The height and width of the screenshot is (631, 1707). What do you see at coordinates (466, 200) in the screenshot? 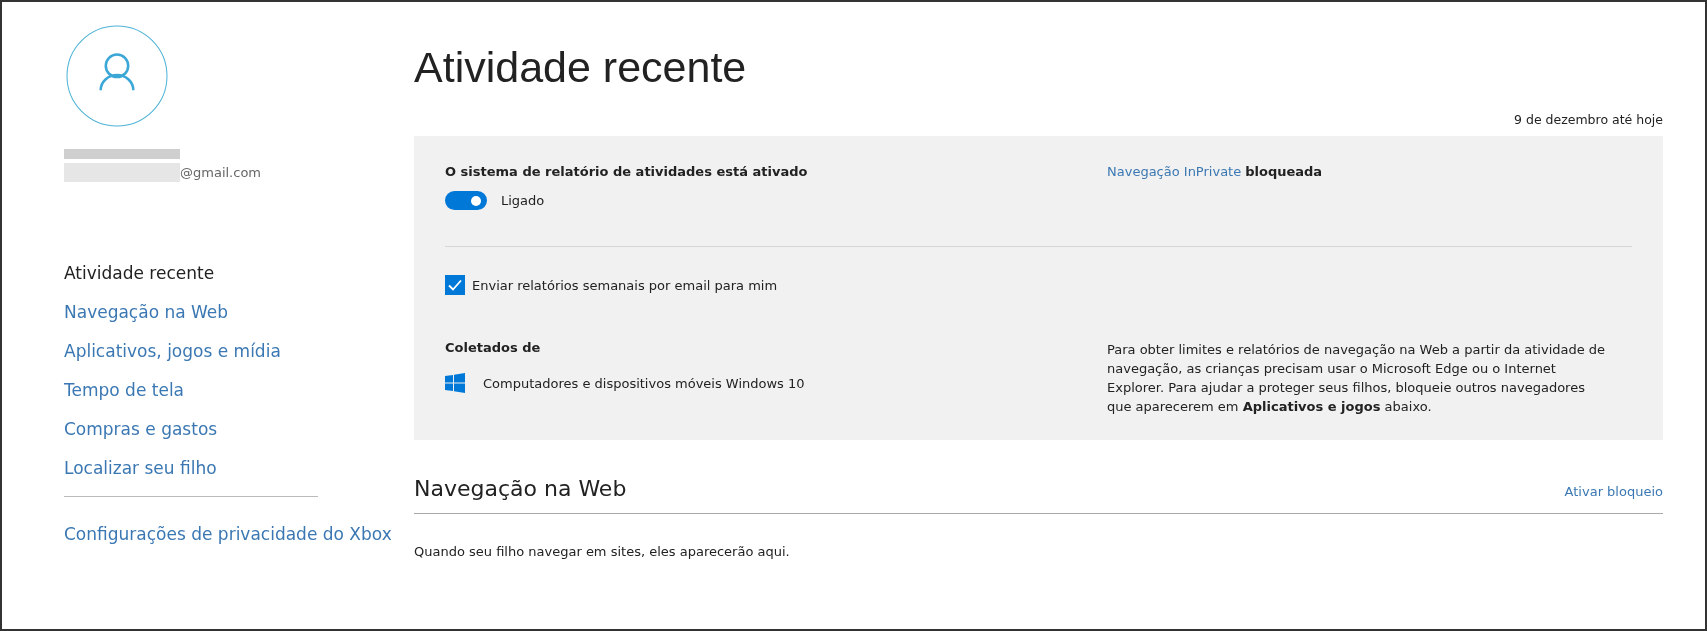
I see `toggle-switch` at bounding box center [466, 200].